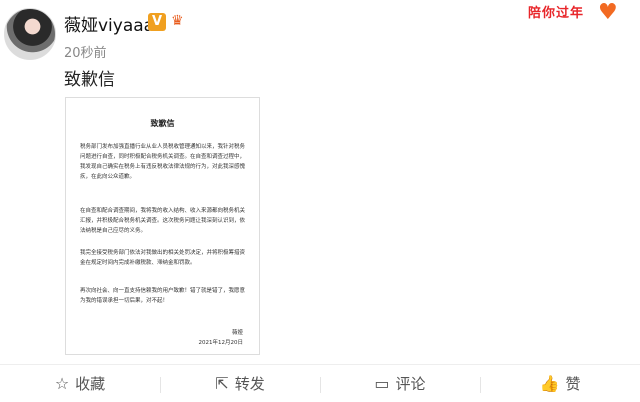 Image resolution: width=640 pixels, height=402 pixels. Describe the element at coordinates (62, 383) in the screenshot. I see `star-icon: ☆` at that location.